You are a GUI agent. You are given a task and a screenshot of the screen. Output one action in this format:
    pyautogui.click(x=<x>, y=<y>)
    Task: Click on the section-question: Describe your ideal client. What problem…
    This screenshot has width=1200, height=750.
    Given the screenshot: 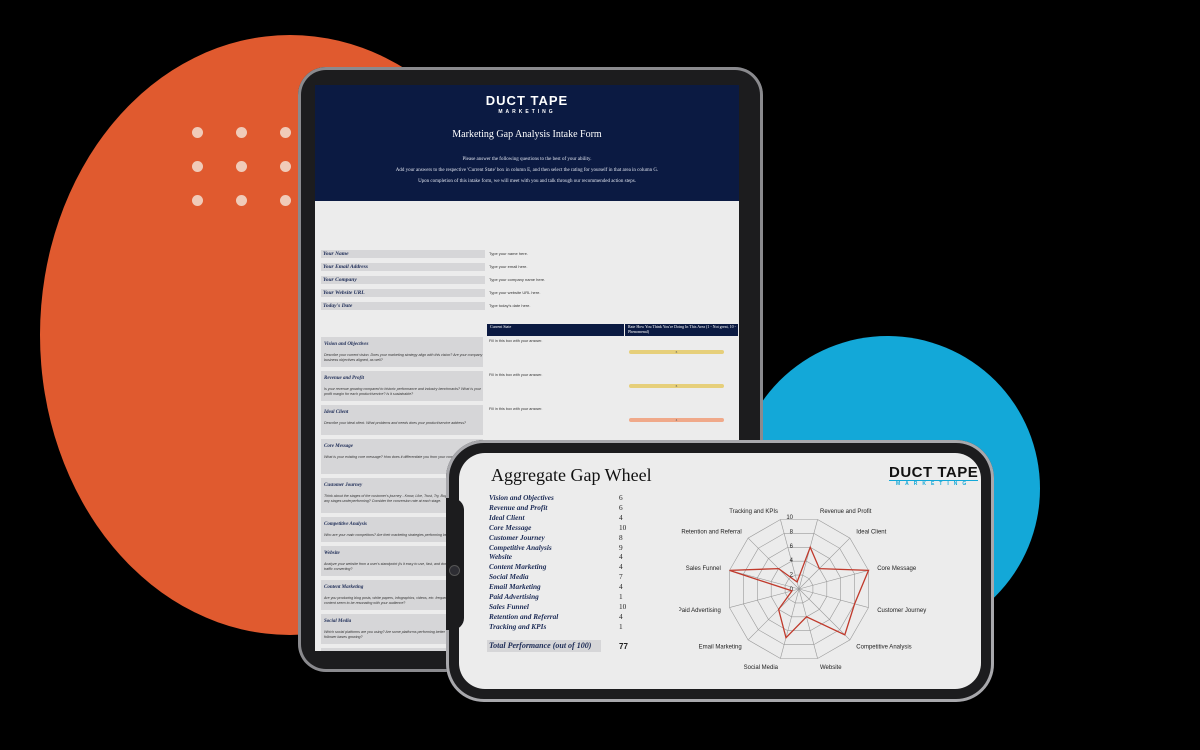 What is the action you would take?
    pyautogui.click(x=395, y=423)
    